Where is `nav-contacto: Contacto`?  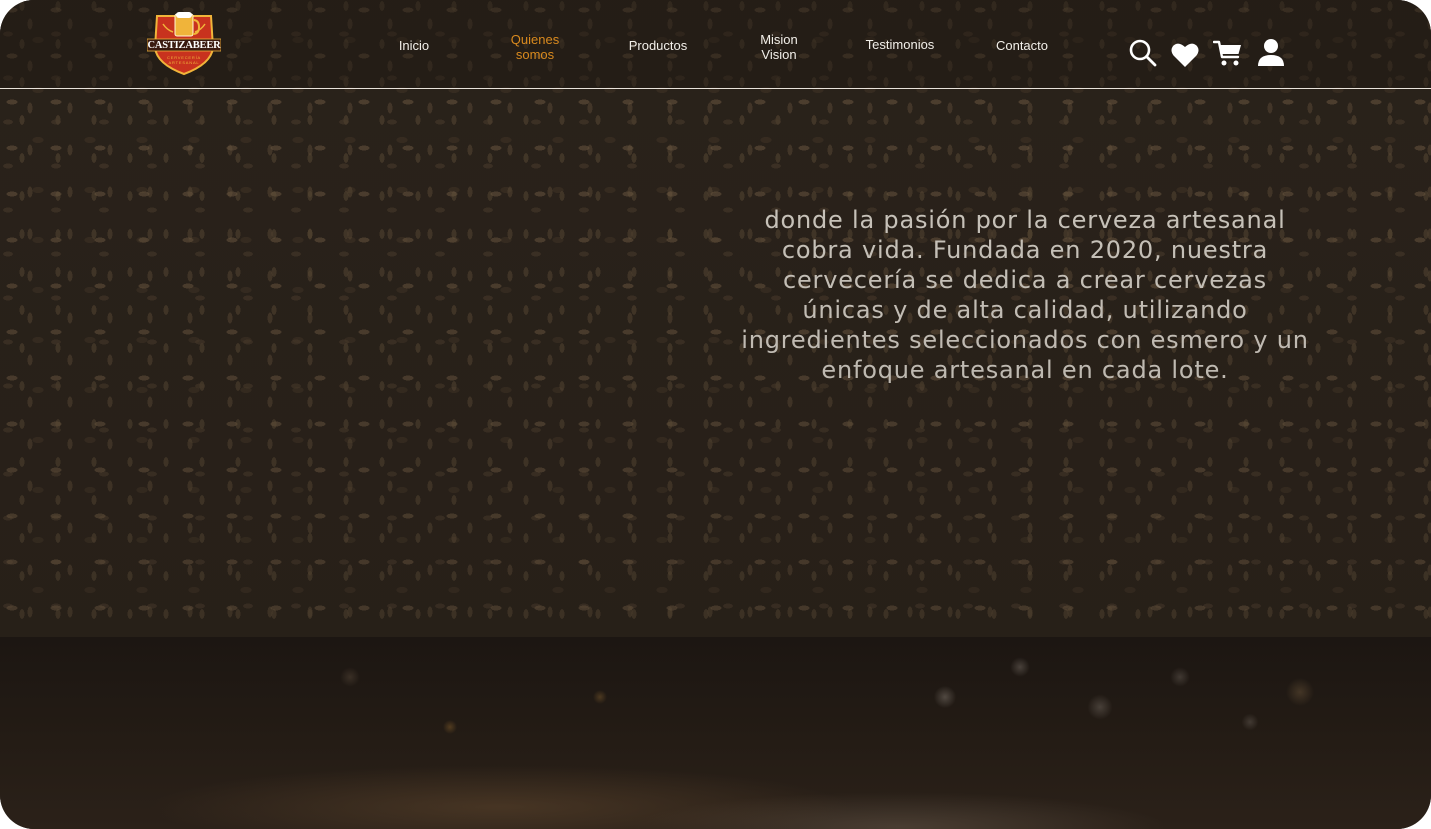 nav-contacto: Contacto is located at coordinates (1022, 45).